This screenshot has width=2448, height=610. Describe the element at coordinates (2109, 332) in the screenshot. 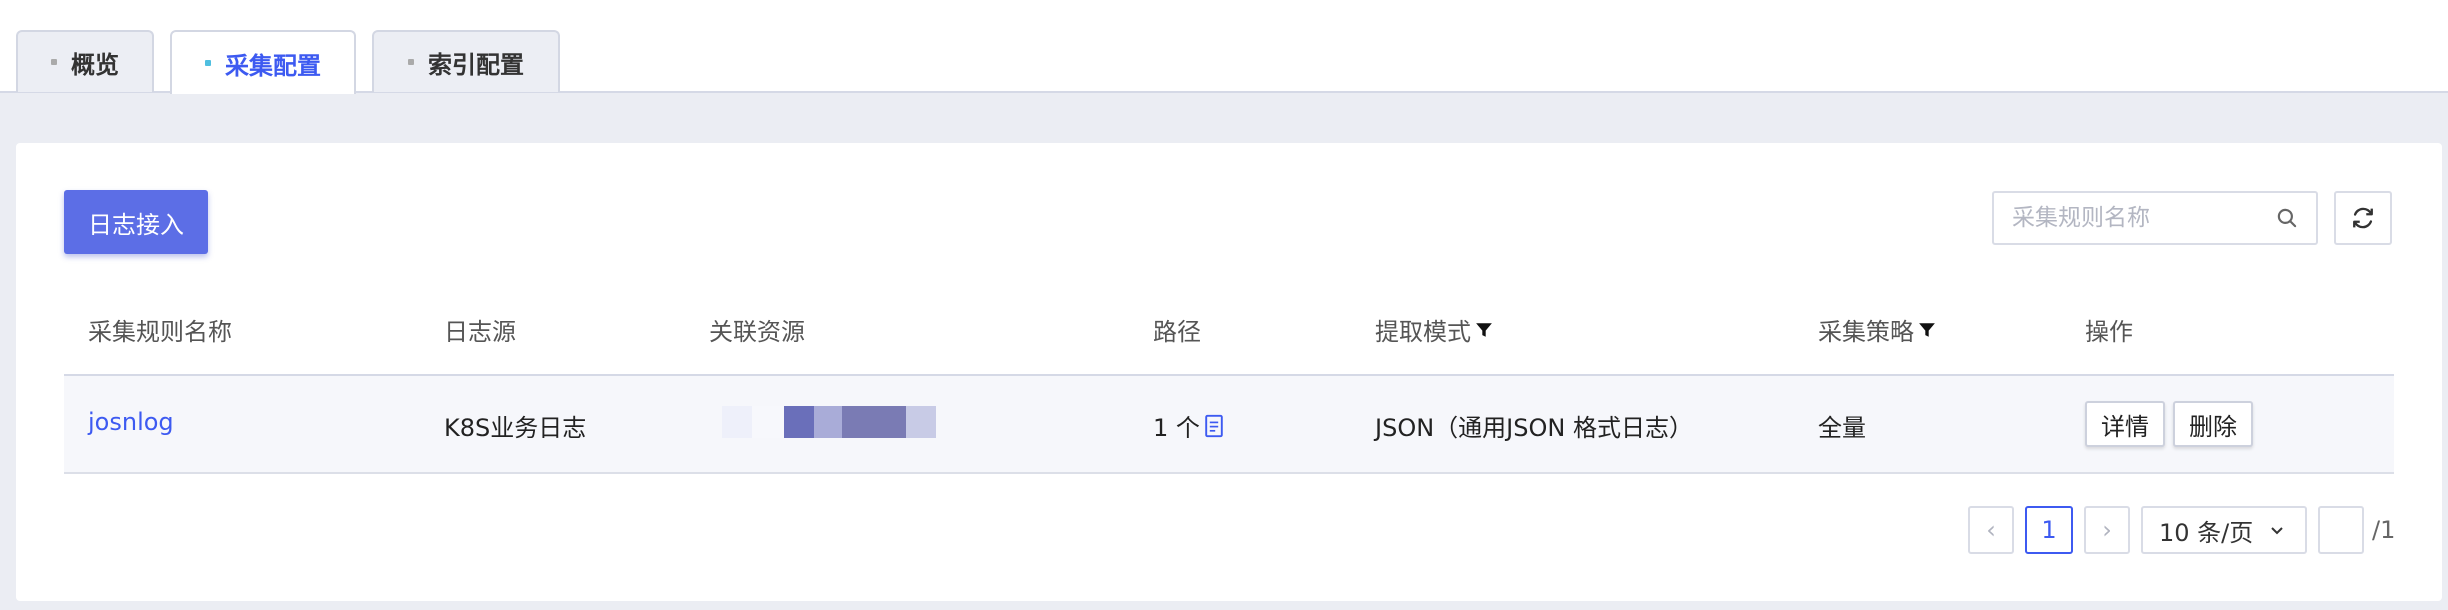

I see `column-header-actions: 操作` at that location.